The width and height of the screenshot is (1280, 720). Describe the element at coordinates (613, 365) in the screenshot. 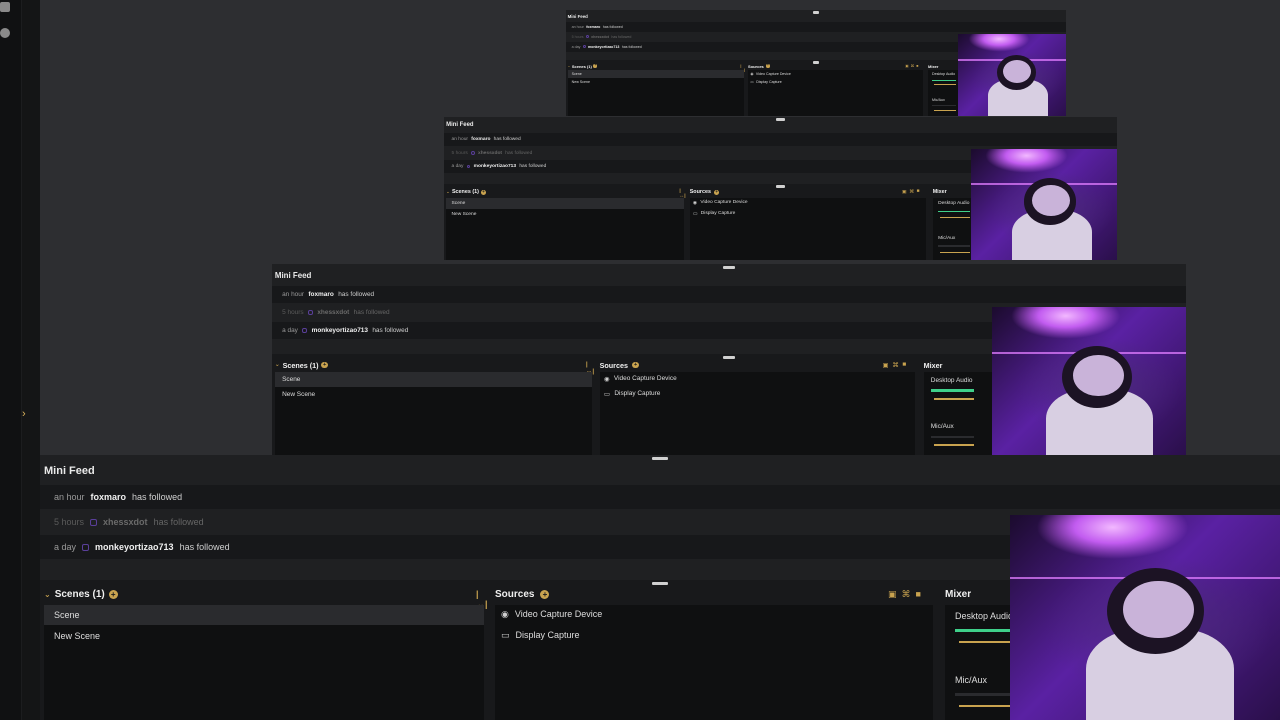

I see `sources-title: Sources` at that location.